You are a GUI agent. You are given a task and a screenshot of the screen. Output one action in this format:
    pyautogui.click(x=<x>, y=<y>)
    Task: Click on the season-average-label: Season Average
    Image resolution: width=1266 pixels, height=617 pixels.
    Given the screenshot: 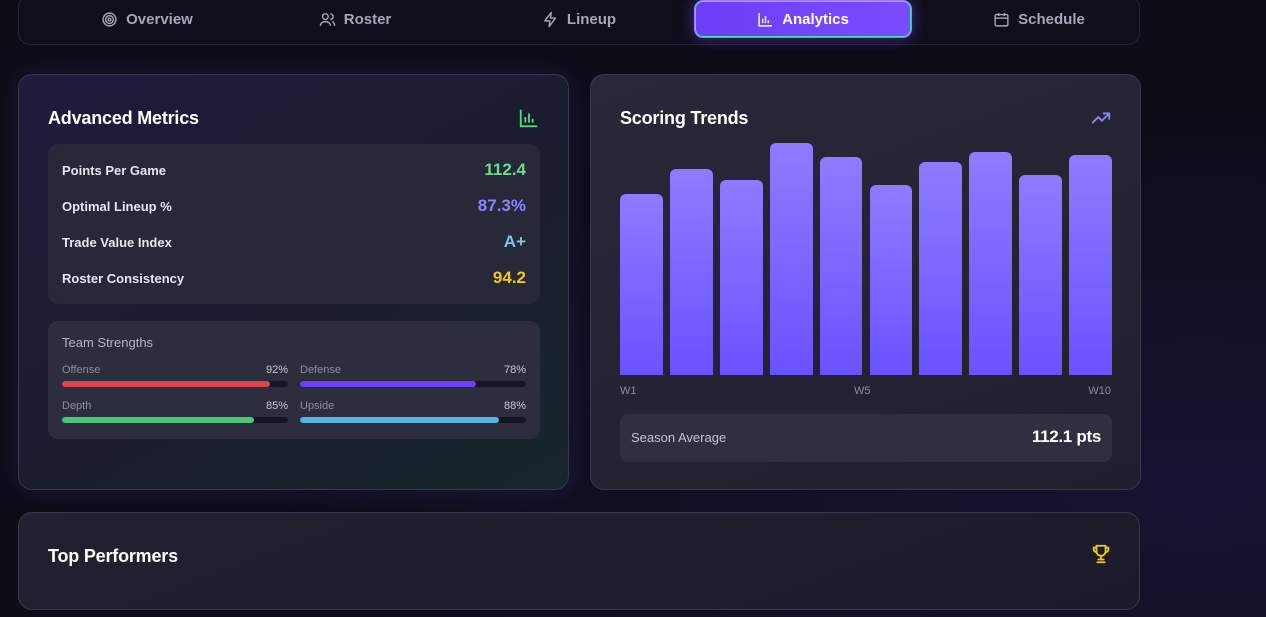 What is the action you would take?
    pyautogui.click(x=679, y=437)
    